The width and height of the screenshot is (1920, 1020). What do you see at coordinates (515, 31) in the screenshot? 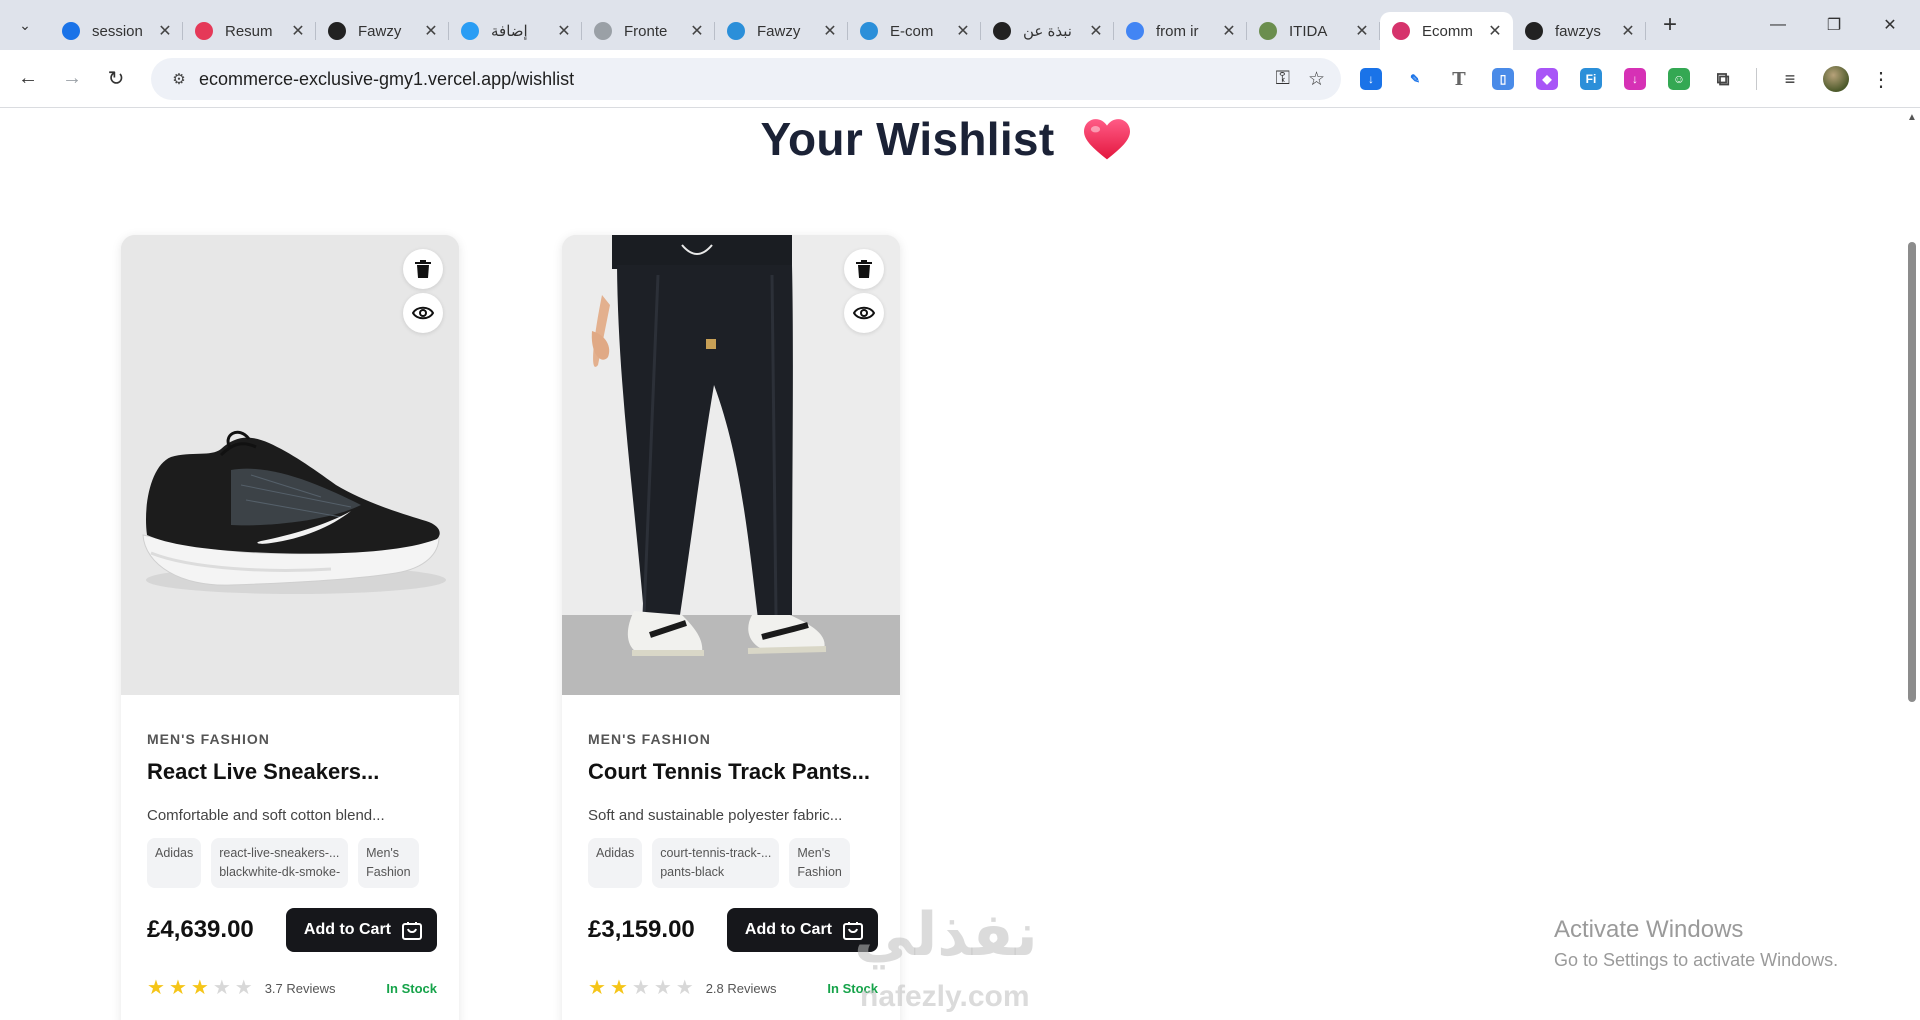
I see `browser-tab: إضافة ✕` at bounding box center [515, 31].